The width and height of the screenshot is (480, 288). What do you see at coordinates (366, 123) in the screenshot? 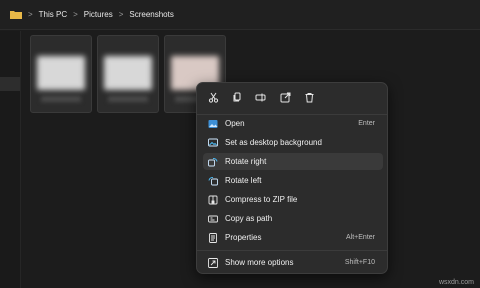
I see `menu-item-shortcut: Enter` at bounding box center [366, 123].